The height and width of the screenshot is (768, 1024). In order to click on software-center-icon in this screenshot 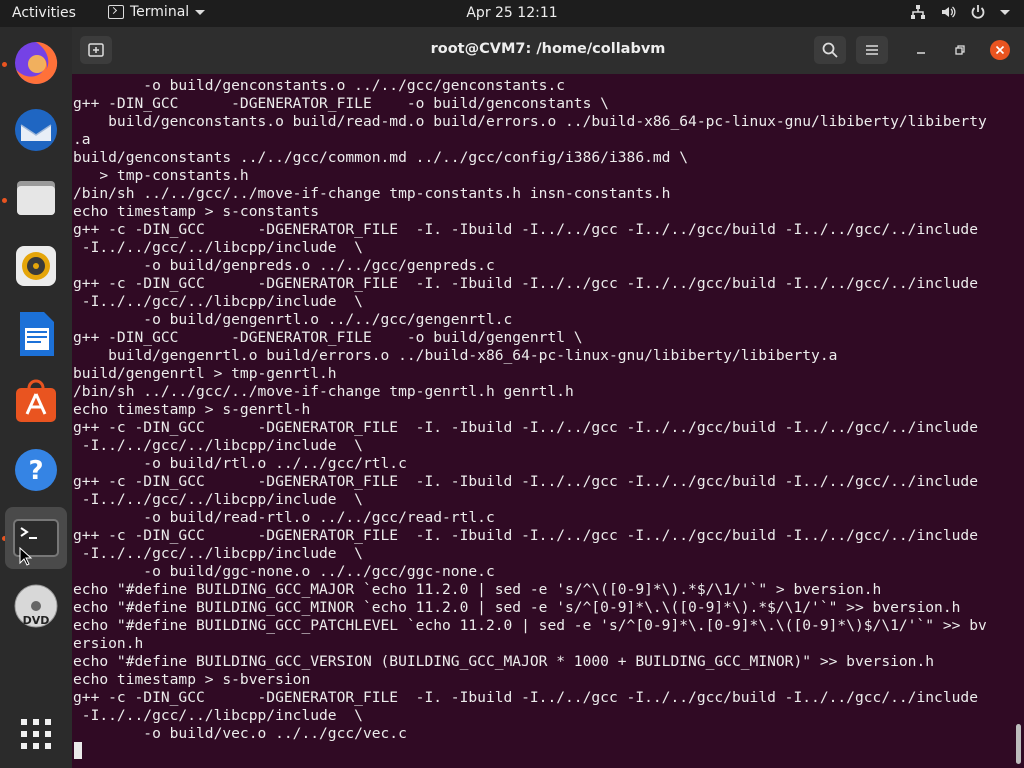, I will do `click(36, 400)`.